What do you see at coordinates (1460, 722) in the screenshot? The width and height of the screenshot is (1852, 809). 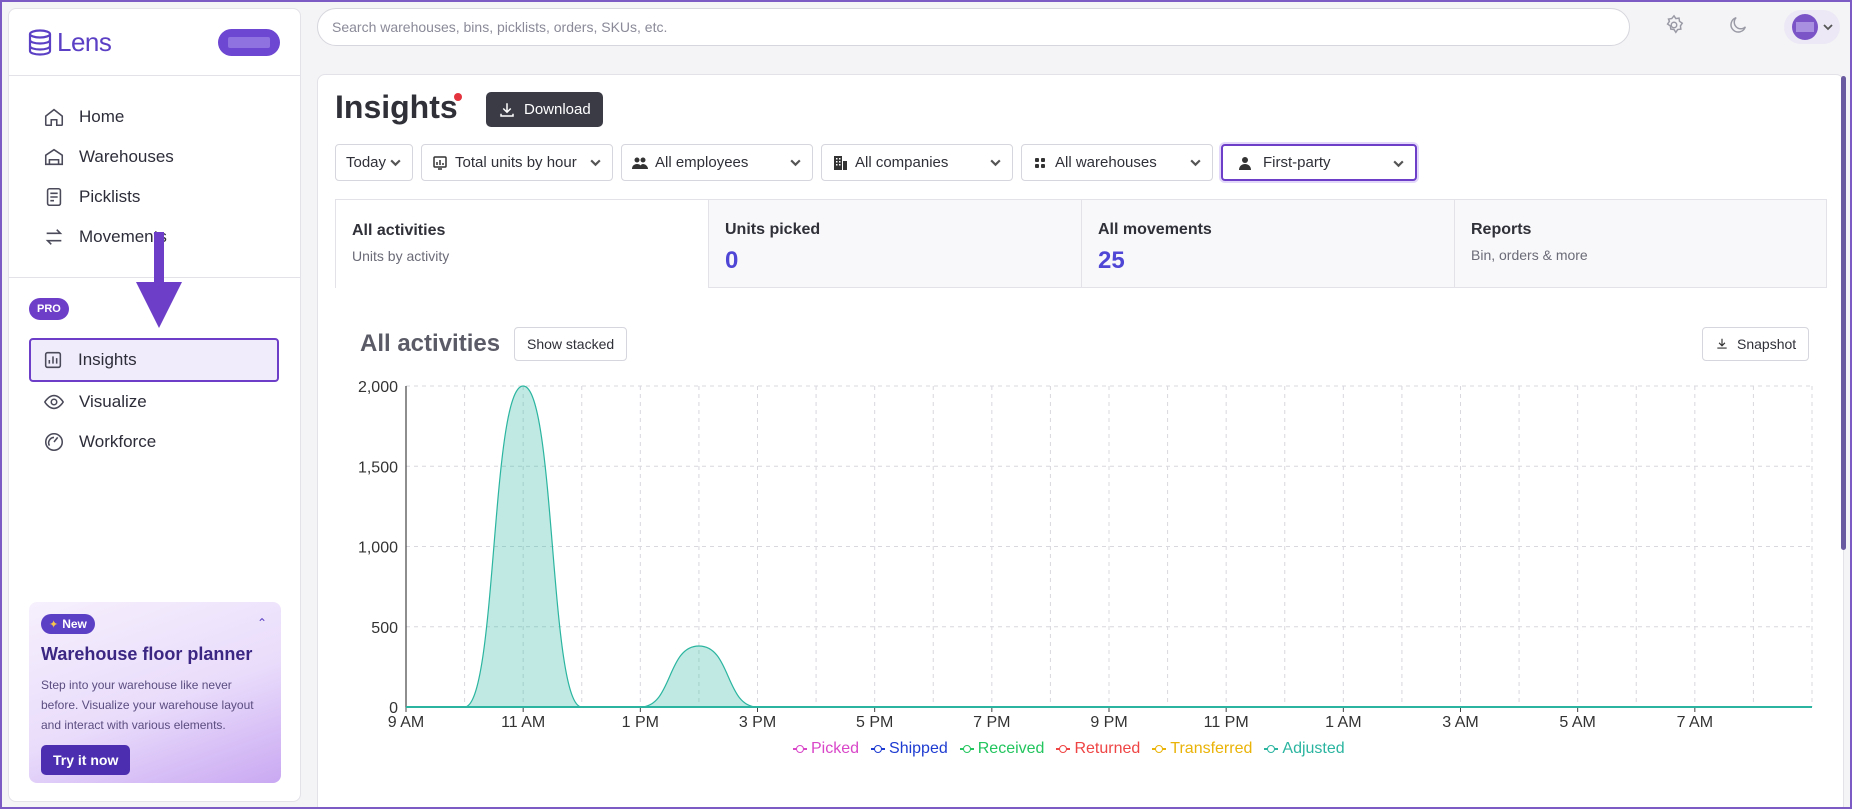 I see `x-tick-label: 3 AM` at bounding box center [1460, 722].